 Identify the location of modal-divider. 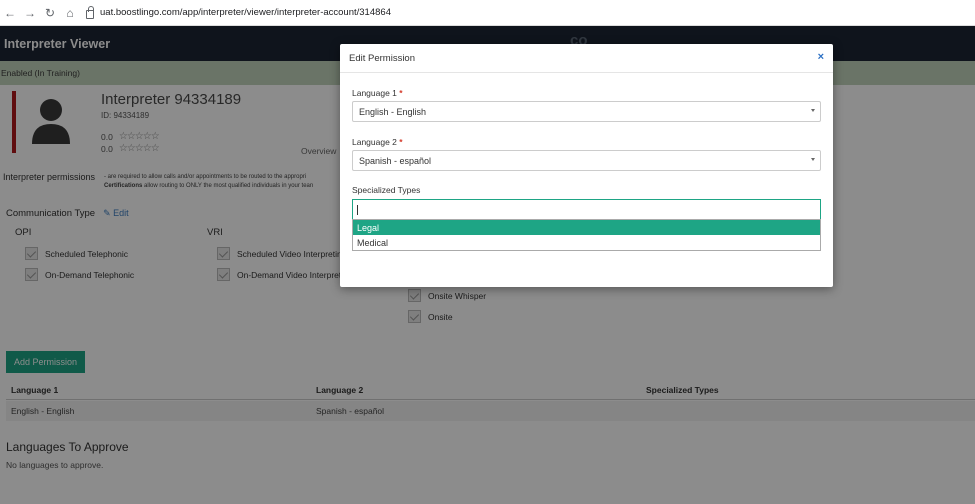
(586, 72).